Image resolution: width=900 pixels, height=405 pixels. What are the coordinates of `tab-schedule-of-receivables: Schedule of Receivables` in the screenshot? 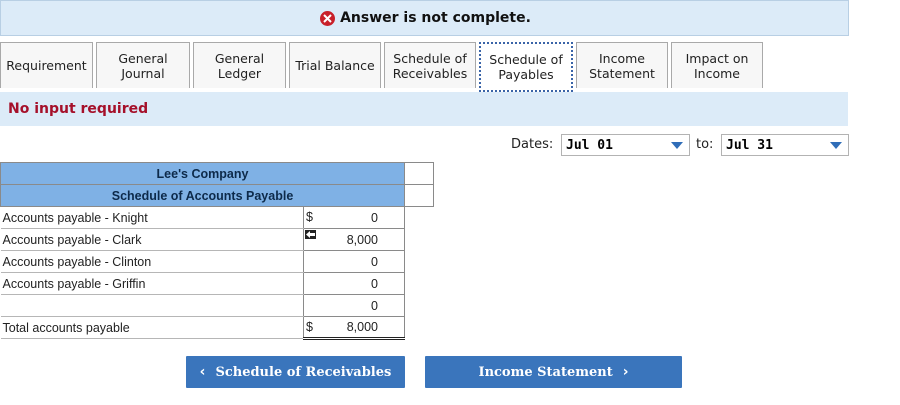 It's located at (430, 65).